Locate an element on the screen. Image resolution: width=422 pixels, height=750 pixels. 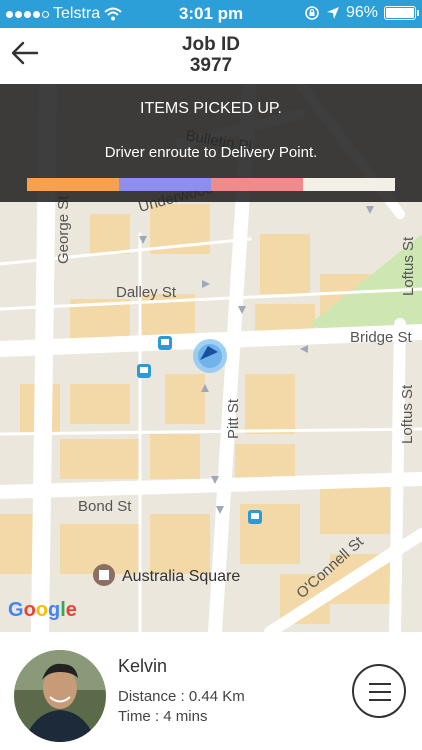
street-label: Pitt St is located at coordinates (233, 418).